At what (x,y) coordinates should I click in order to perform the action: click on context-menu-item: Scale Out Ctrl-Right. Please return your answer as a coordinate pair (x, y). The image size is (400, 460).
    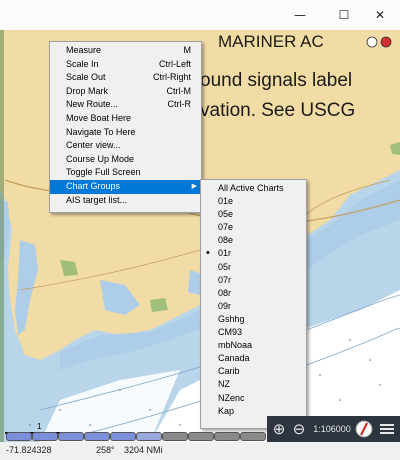
    Looking at the image, I should click on (125, 78).